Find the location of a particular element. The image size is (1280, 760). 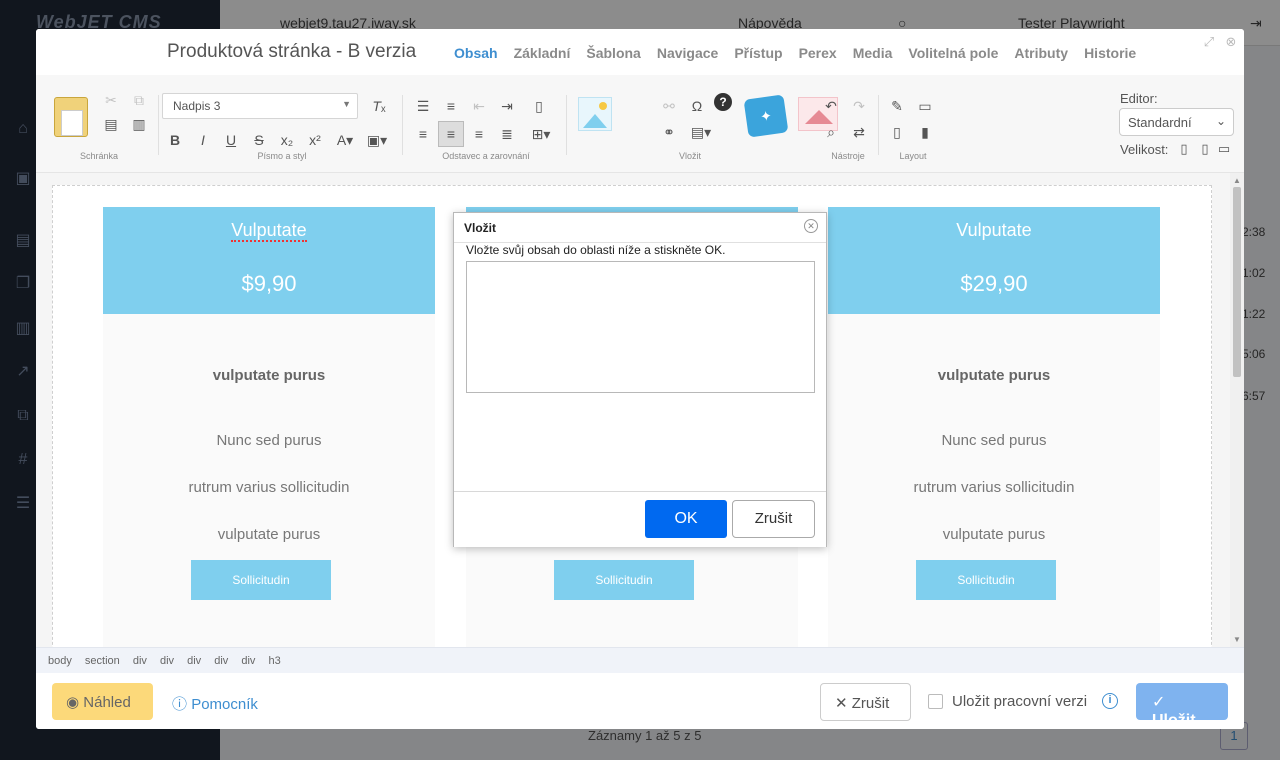

replace-icon: ⇄ is located at coordinates (859, 132).